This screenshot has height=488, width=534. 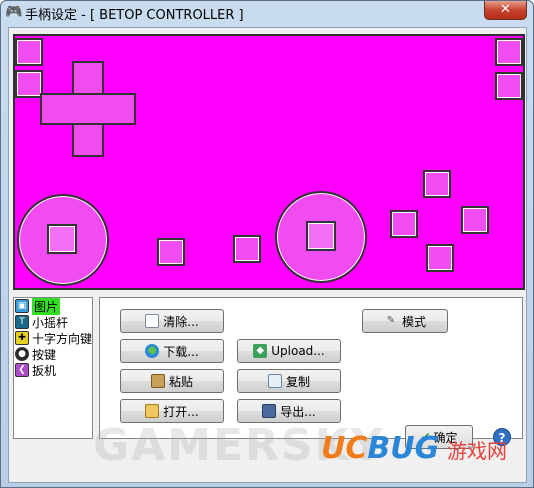 What do you see at coordinates (321, 236) in the screenshot?
I see `right-joystick-knob` at bounding box center [321, 236].